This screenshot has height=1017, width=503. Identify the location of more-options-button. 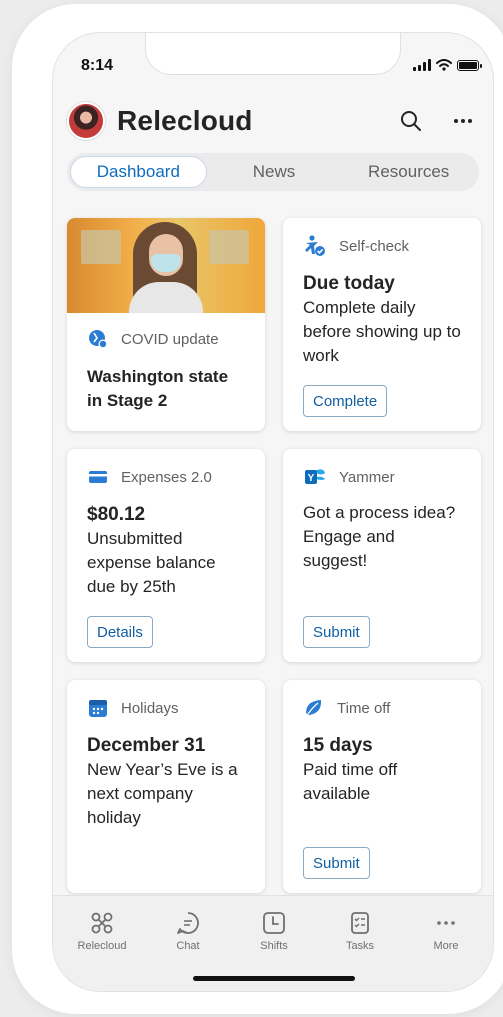
(463, 121).